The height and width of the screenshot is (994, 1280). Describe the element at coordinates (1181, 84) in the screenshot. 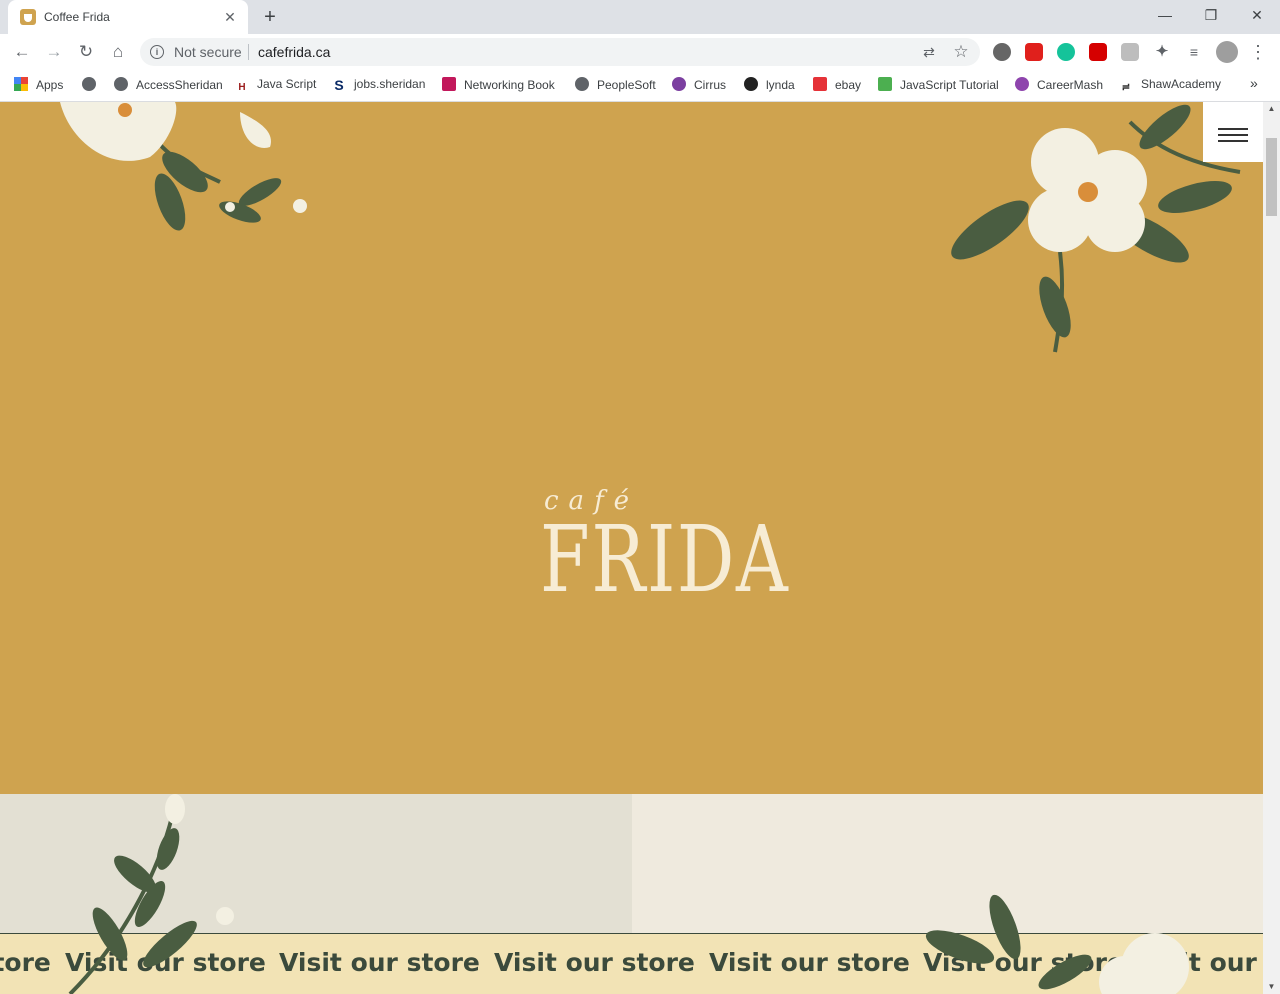

I see `bookmark-label: ShawAcademy` at that location.